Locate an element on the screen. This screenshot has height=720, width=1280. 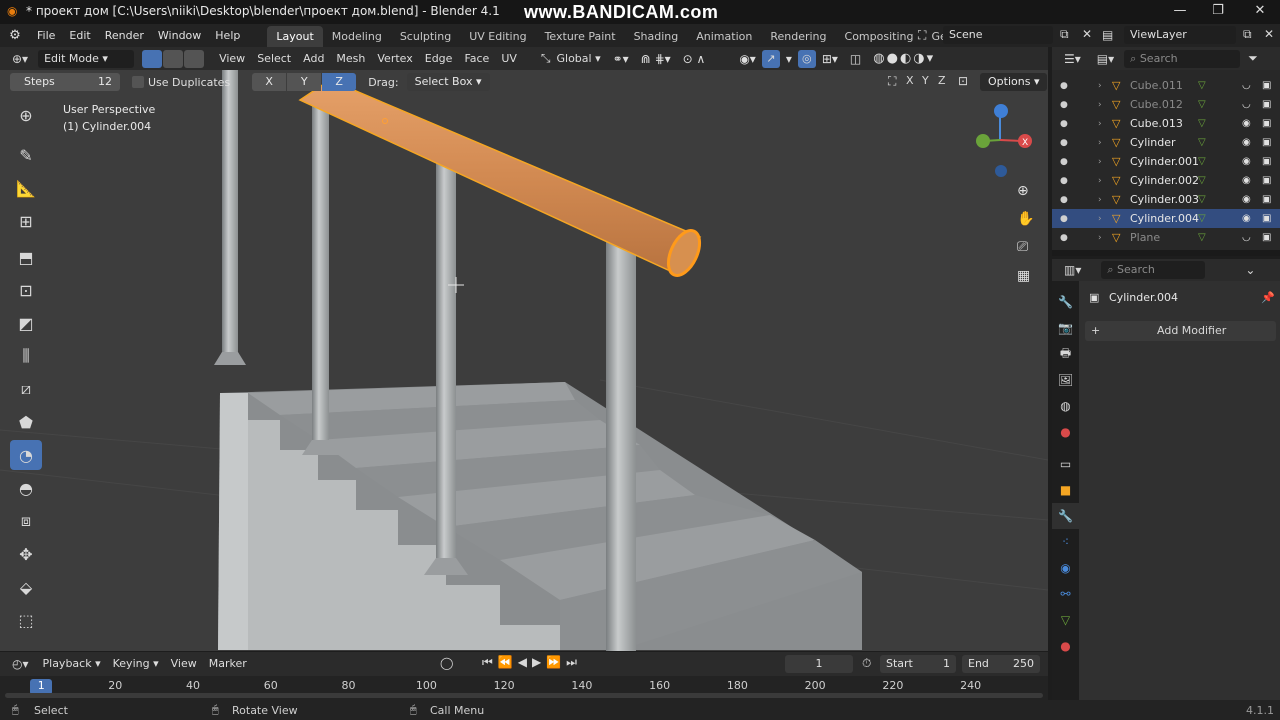
modifier-tab-icon: 🔧 is located at coordinates (1065, 516).